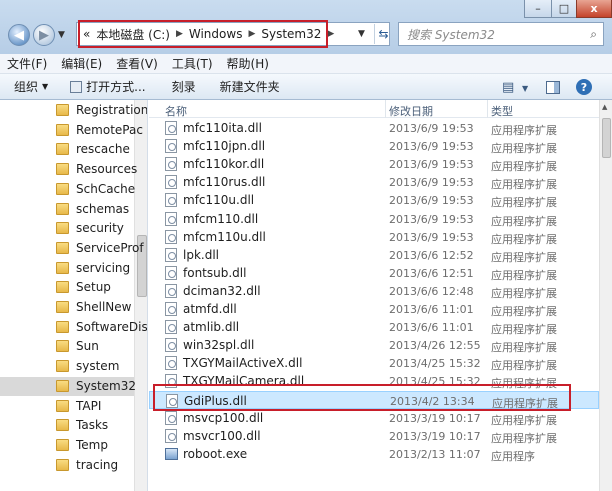 The height and width of the screenshot is (491, 612). What do you see at coordinates (374, 400) in the screenshot?
I see `file-row: GdiPlus.dll 2013/4/2 13:34 应用程序扩展` at bounding box center [374, 400].